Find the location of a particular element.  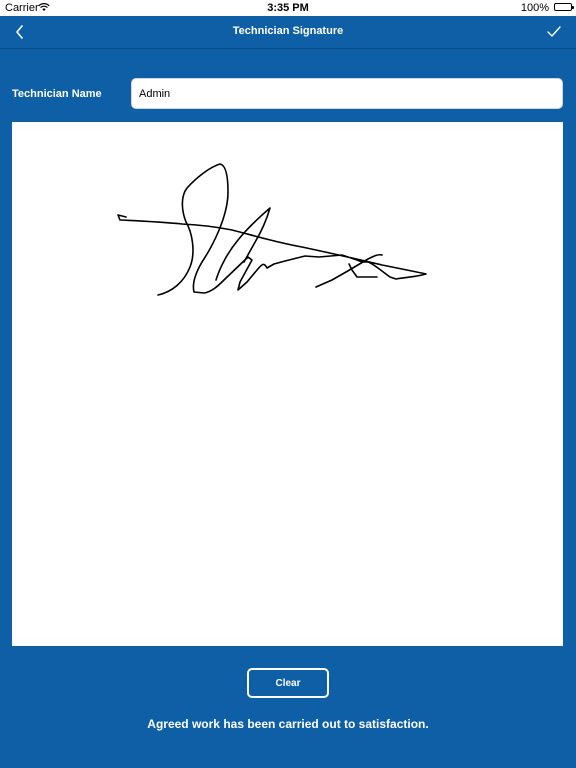

technician-name-label: Technician Name is located at coordinates (57, 94).